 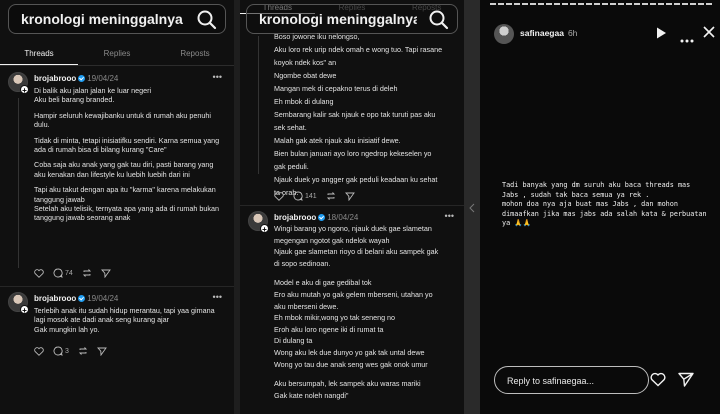 I want to click on post-line: Di dulang ta, so click(x=293, y=341).